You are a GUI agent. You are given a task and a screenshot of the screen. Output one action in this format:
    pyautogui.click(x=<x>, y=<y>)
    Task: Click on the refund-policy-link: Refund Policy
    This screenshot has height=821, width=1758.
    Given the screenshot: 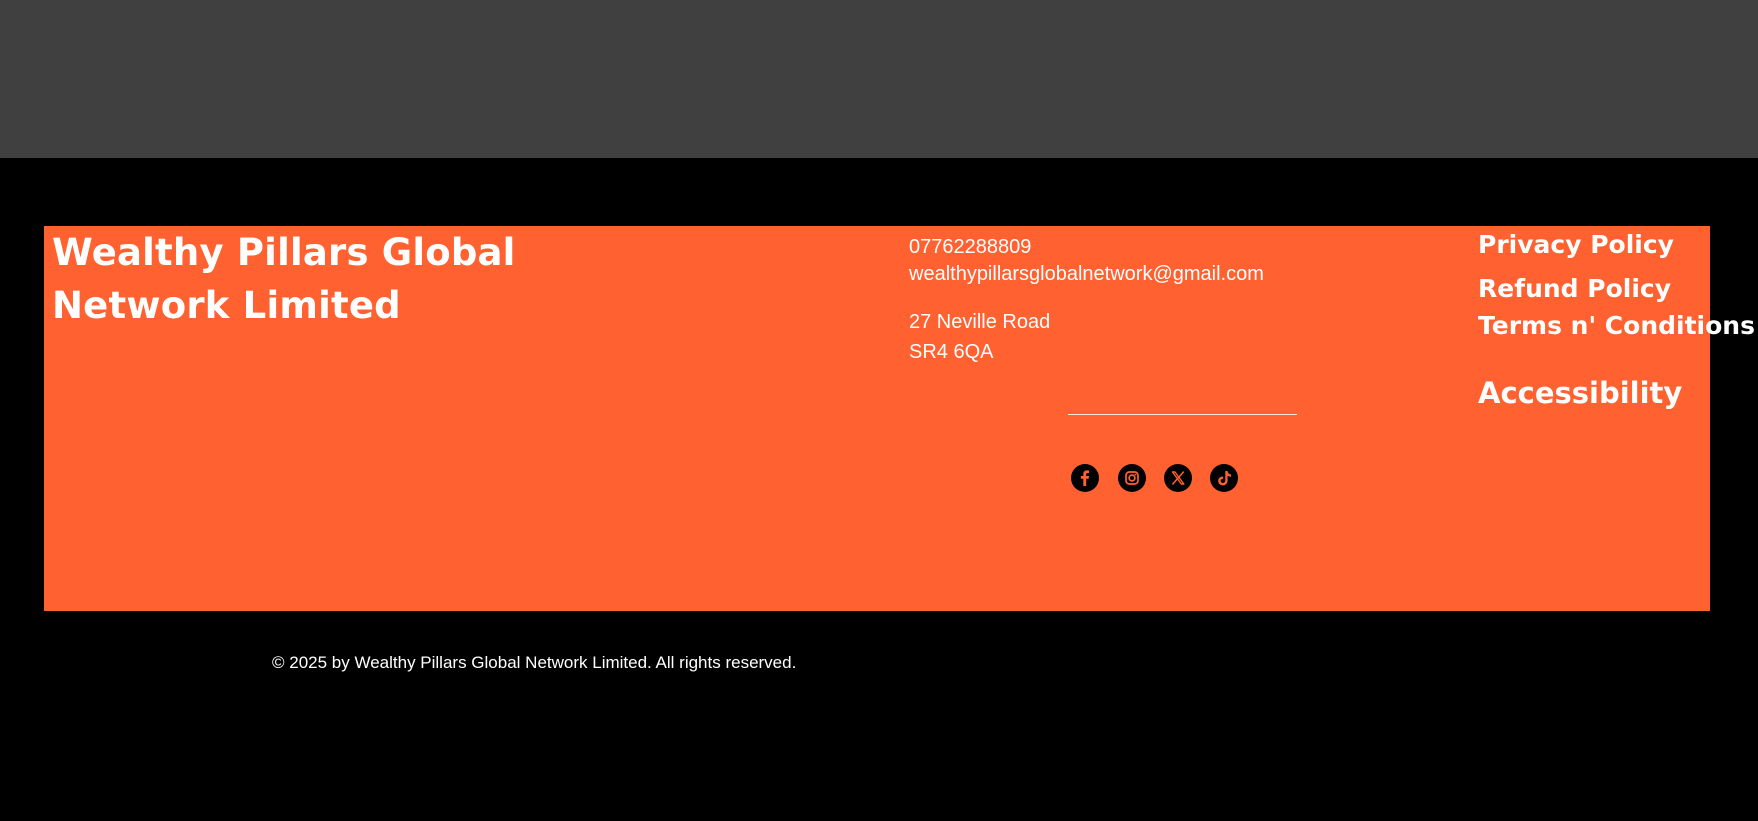 What is the action you would take?
    pyautogui.click(x=1574, y=289)
    